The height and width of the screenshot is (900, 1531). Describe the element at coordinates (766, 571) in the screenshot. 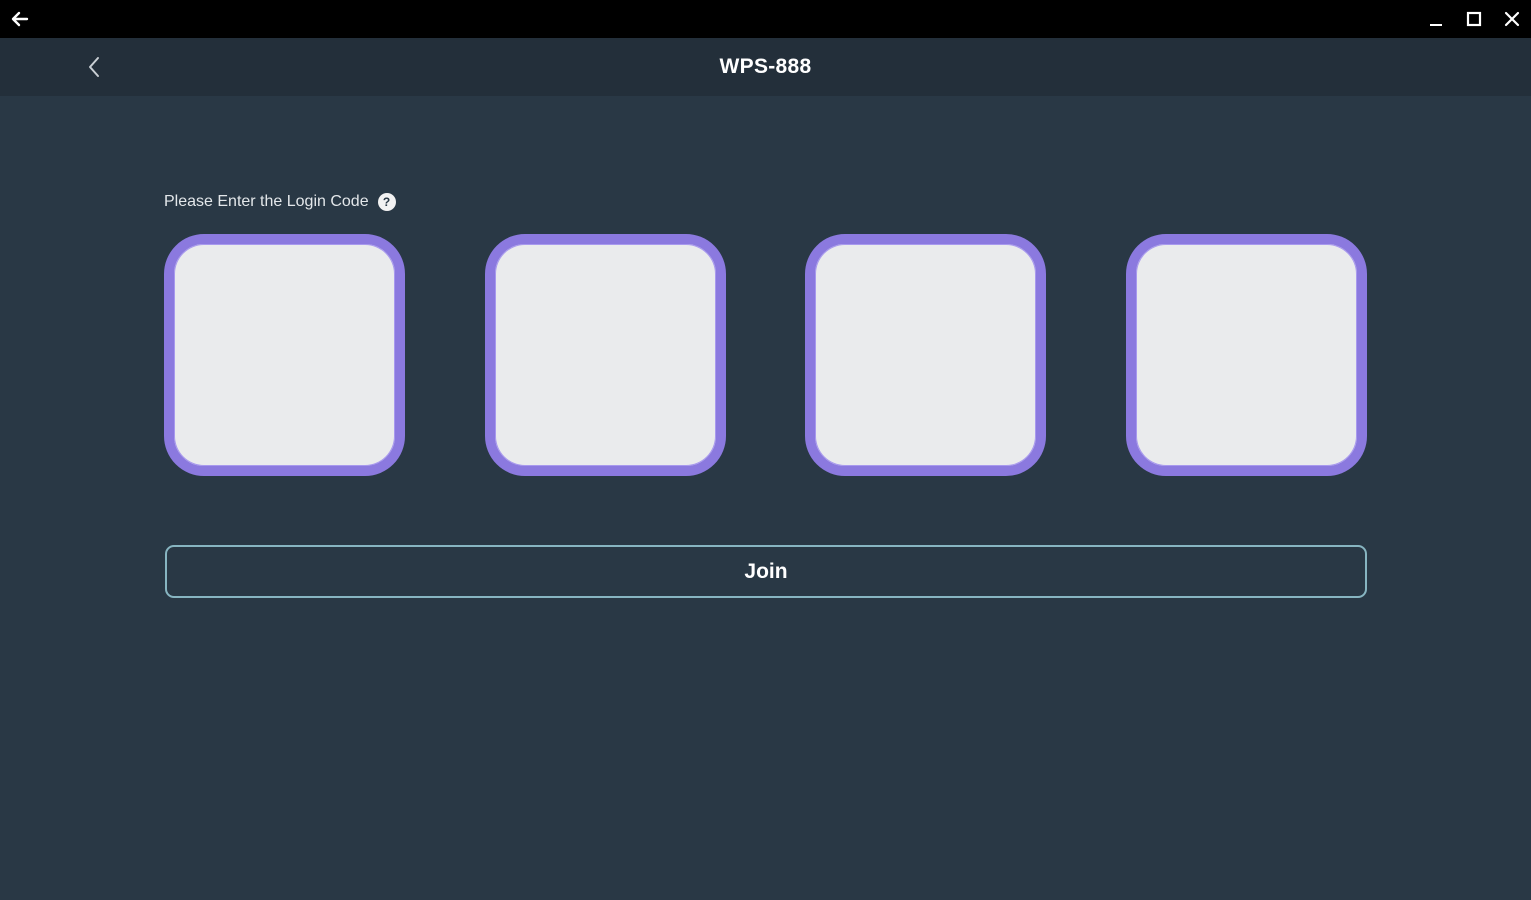

I see `join-button: Join` at that location.